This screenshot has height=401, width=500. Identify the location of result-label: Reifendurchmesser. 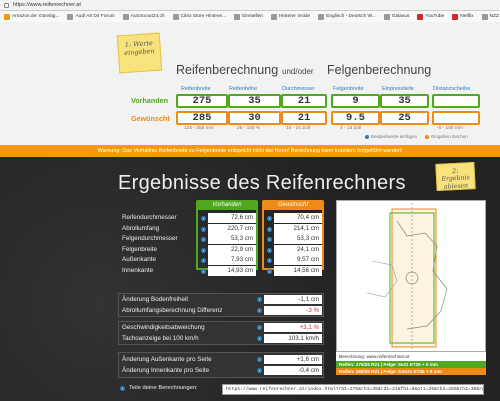
(149, 217).